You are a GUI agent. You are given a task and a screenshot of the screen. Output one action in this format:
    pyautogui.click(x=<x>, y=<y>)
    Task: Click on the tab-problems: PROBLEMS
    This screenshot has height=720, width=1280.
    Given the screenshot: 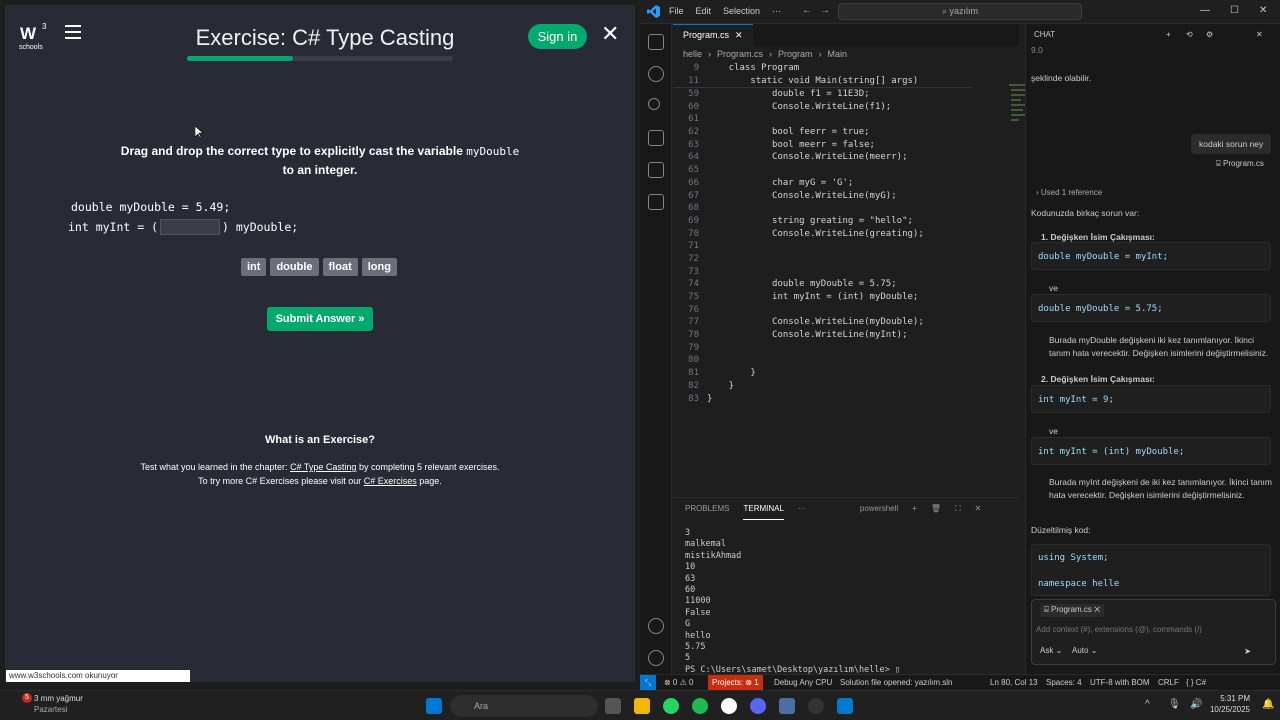 What is the action you would take?
    pyautogui.click(x=707, y=509)
    